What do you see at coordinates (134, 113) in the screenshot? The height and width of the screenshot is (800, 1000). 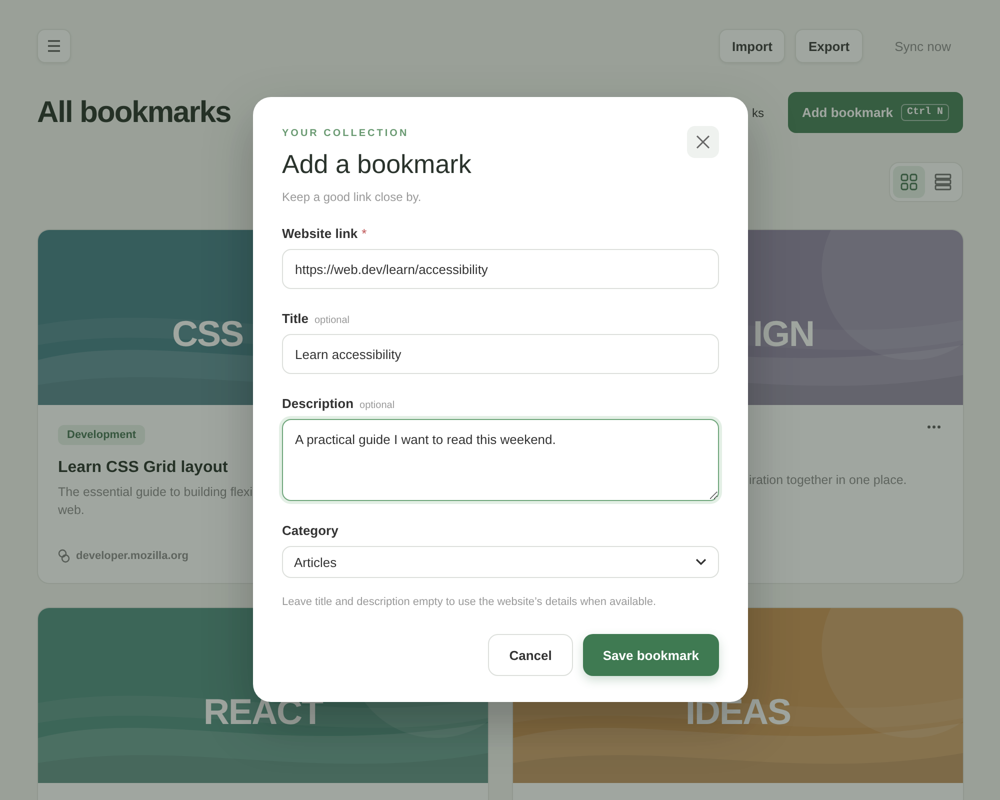 I see `page-title: All bookmarks` at bounding box center [134, 113].